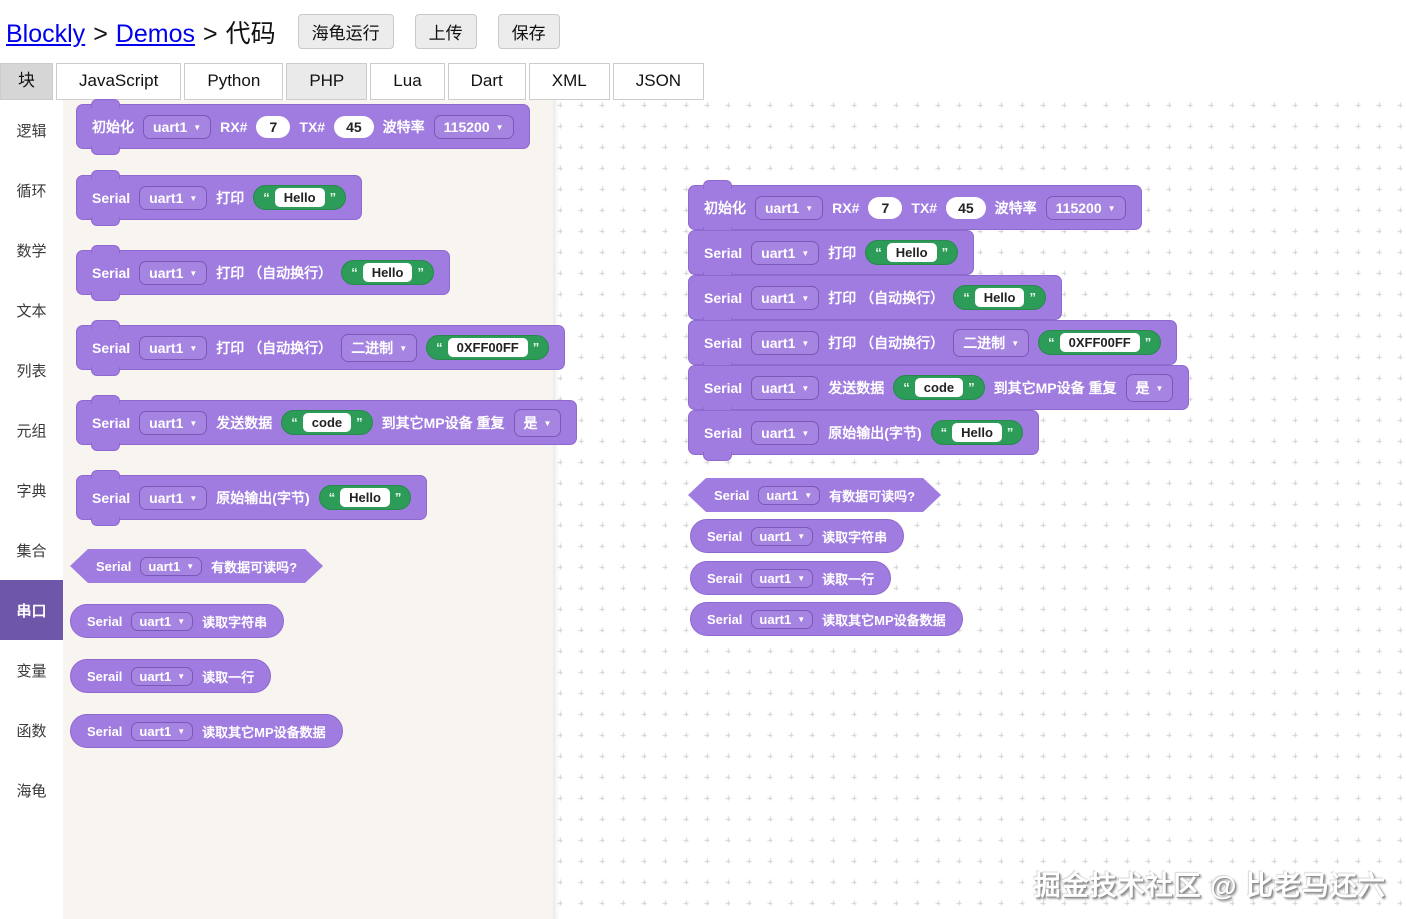  I want to click on sidebar-item-串口: 串口, so click(31, 610).